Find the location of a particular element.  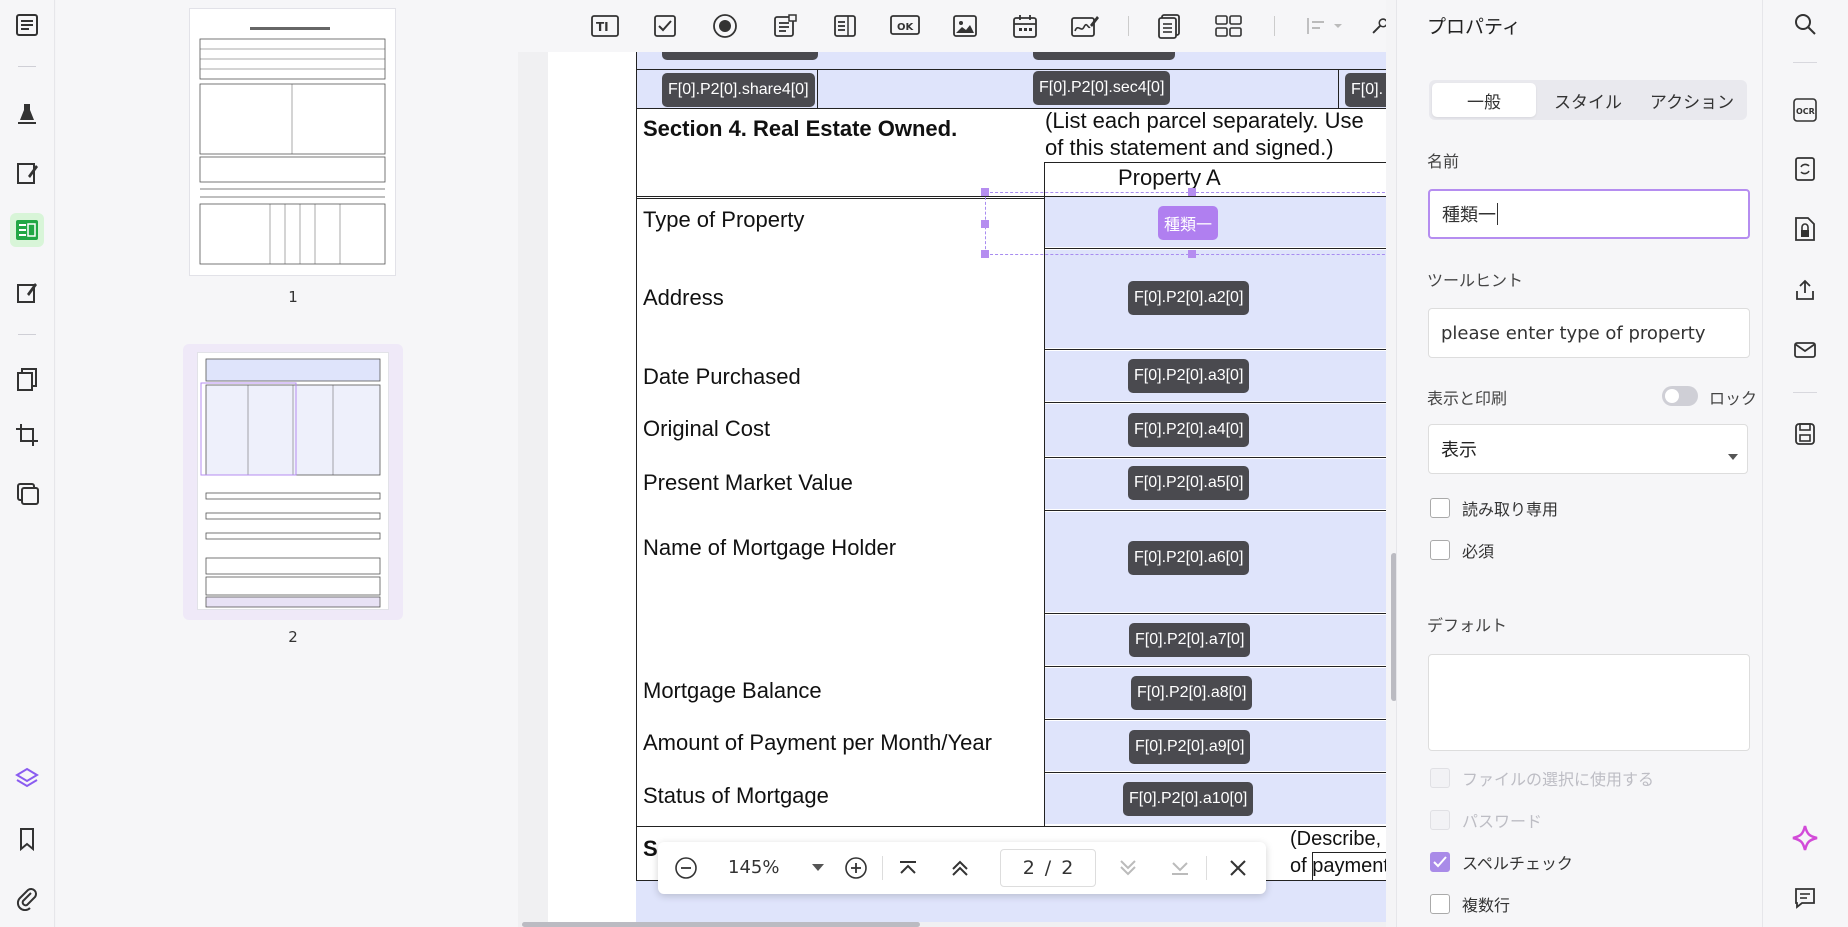

tab-general: 一般 is located at coordinates (1484, 100).